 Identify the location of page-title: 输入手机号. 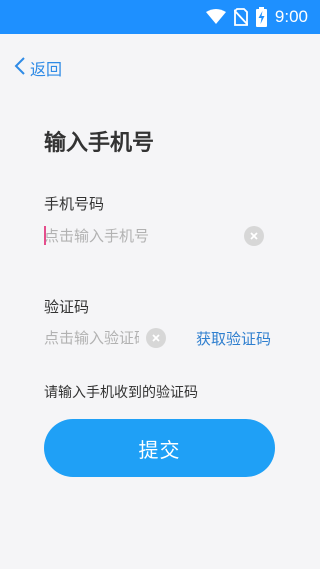
(99, 143).